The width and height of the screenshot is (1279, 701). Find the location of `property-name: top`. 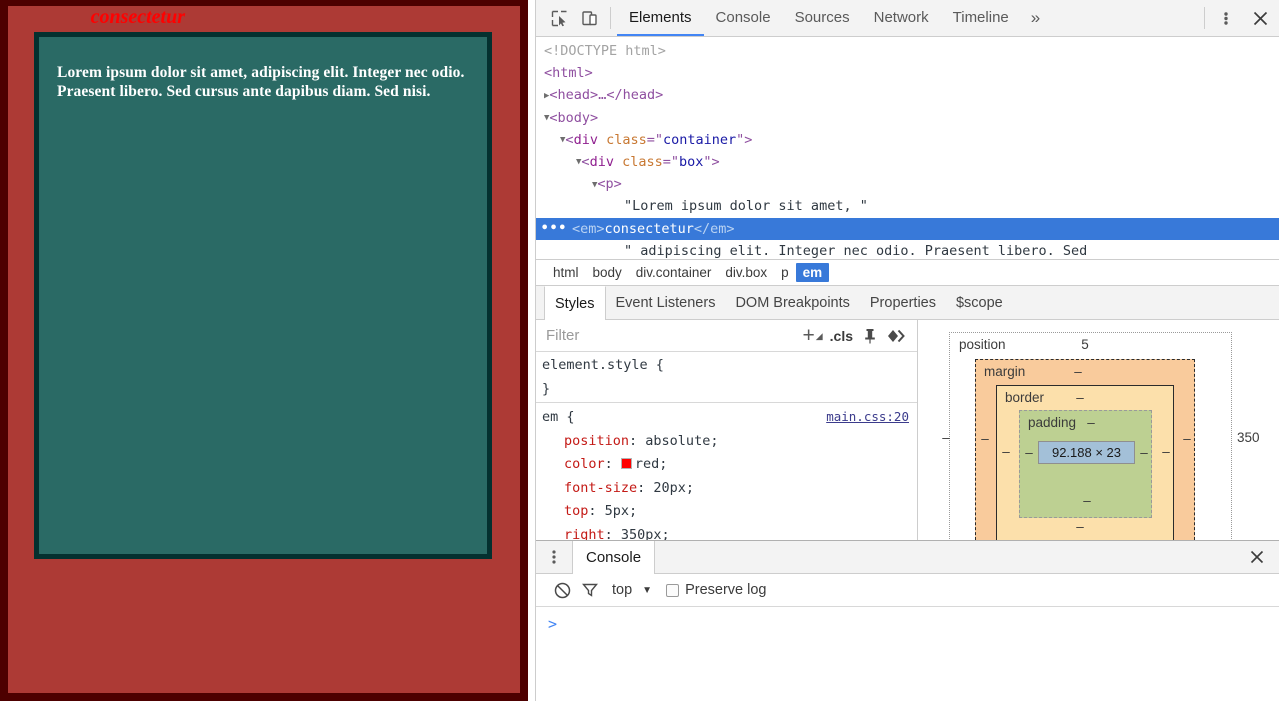

property-name: top is located at coordinates (576, 511).